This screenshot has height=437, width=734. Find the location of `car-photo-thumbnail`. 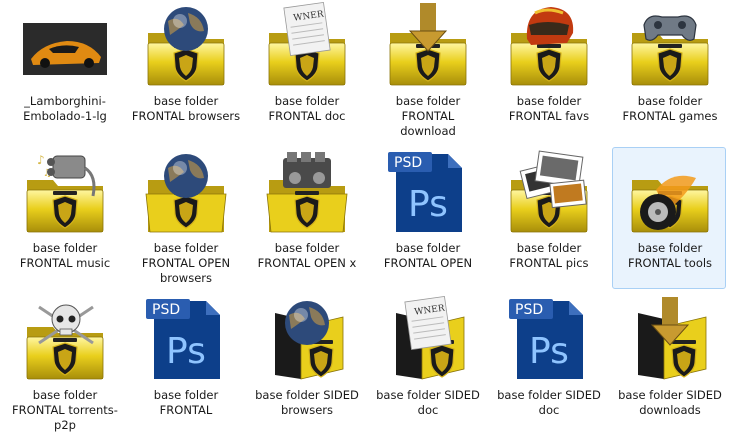

car-photo-thumbnail is located at coordinates (65, 49).